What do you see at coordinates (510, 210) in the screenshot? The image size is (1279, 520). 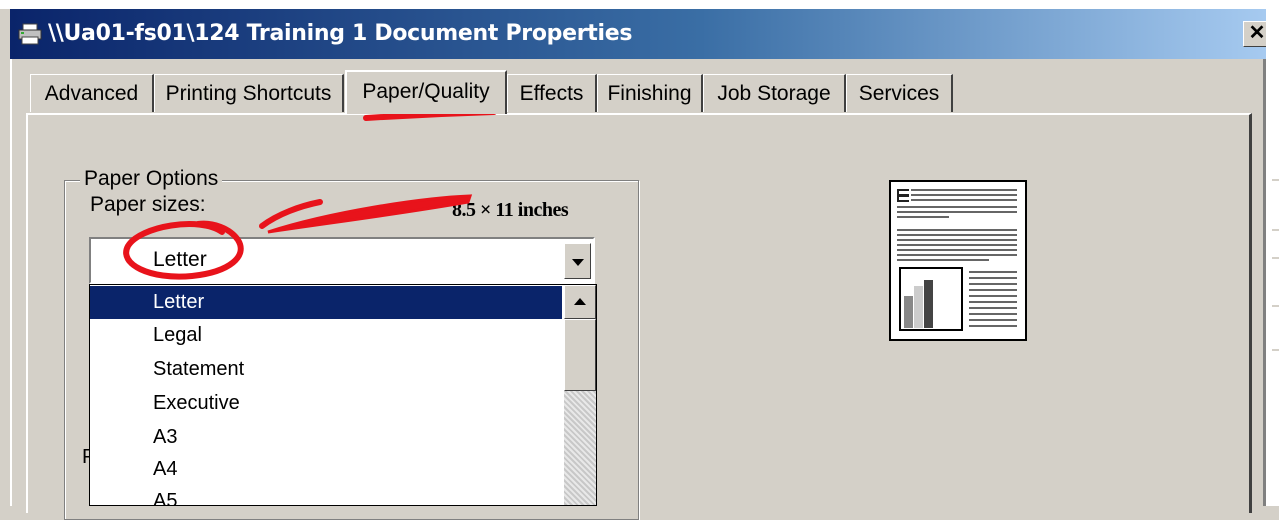 I see `paper-dimensions: 8.5 × 11 inches` at bounding box center [510, 210].